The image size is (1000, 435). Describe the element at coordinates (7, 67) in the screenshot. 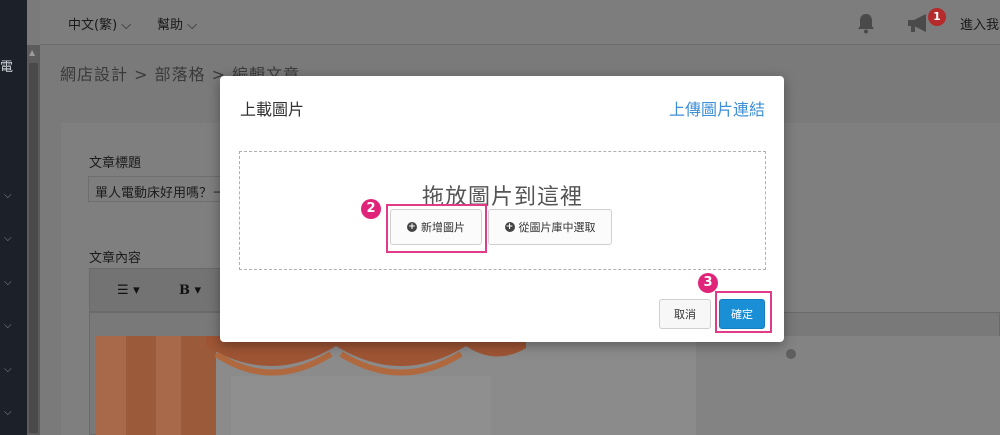

I see `sidebar-text: 電` at that location.